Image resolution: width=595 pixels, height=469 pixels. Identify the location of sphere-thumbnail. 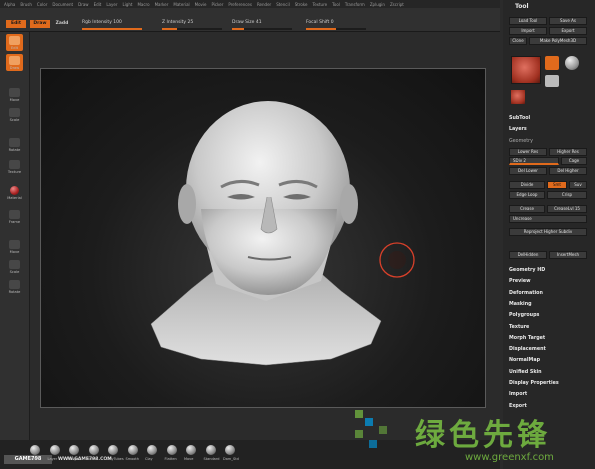
(572, 63).